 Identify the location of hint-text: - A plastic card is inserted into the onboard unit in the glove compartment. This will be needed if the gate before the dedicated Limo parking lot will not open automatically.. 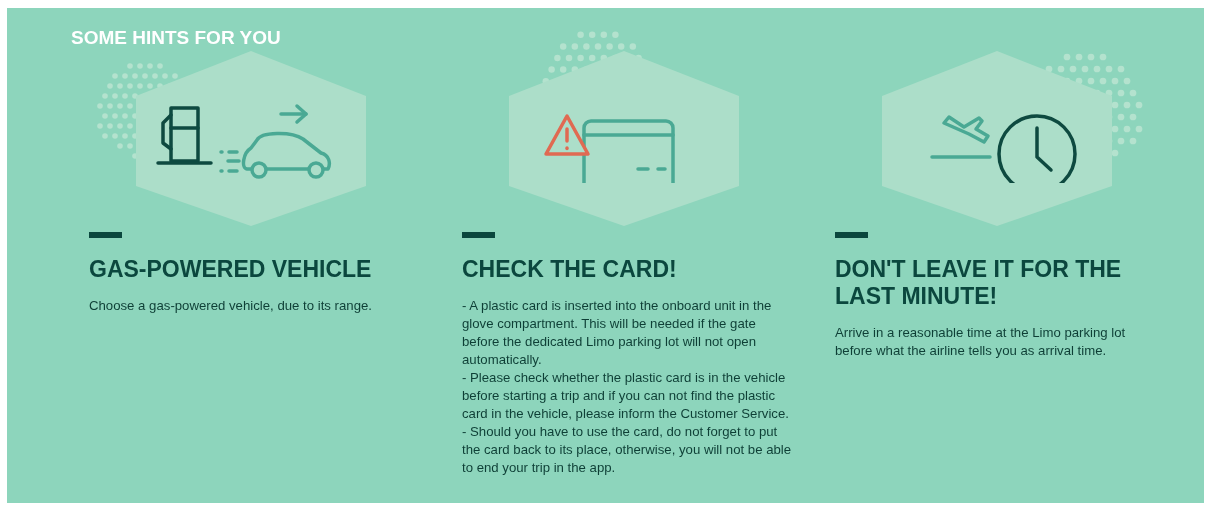
(617, 333).